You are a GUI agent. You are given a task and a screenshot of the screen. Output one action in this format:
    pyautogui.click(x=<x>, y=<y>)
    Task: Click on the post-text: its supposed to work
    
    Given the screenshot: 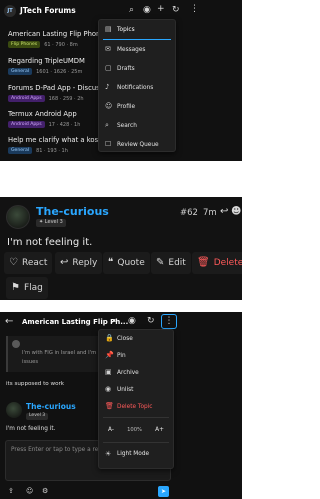 What is the action you would take?
    pyautogui.click(x=35, y=384)
    